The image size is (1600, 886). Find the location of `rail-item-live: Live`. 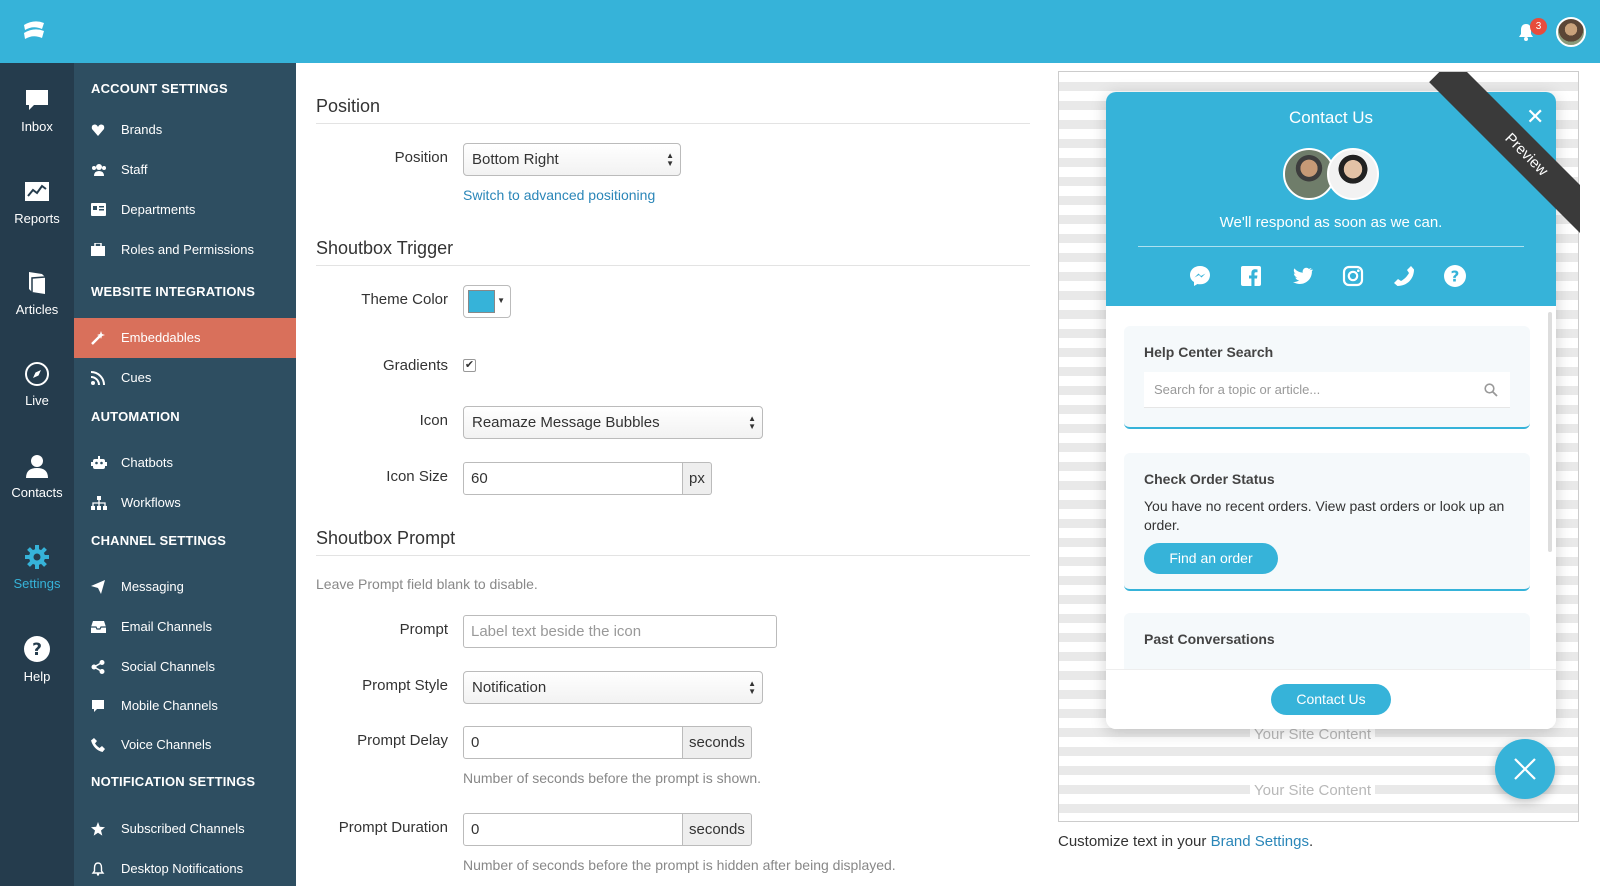

rail-item-live: Live is located at coordinates (37, 401).